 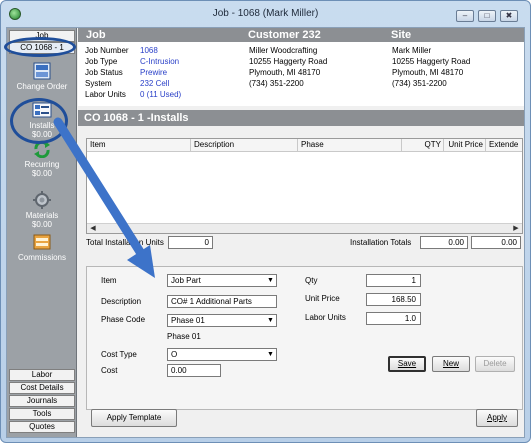 What do you see at coordinates (222, 354) in the screenshot?
I see `cost-type-select: O ▼` at bounding box center [222, 354].